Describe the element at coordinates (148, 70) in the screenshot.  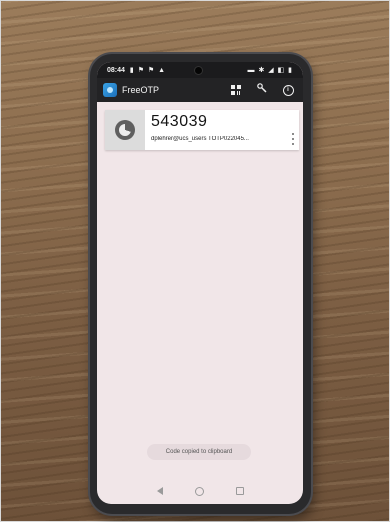
I see `notification-icons: ▮ ⚑ ⚑ ▲` at that location.